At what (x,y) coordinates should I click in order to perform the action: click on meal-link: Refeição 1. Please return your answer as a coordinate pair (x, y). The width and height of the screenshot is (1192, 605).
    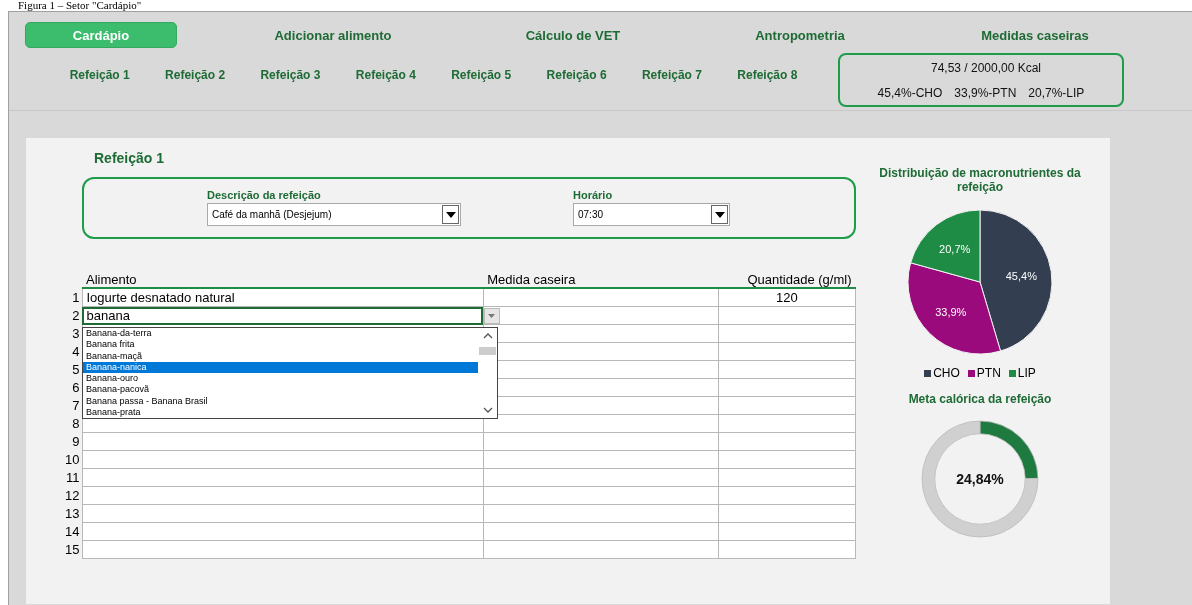
    Looking at the image, I should click on (100, 75).